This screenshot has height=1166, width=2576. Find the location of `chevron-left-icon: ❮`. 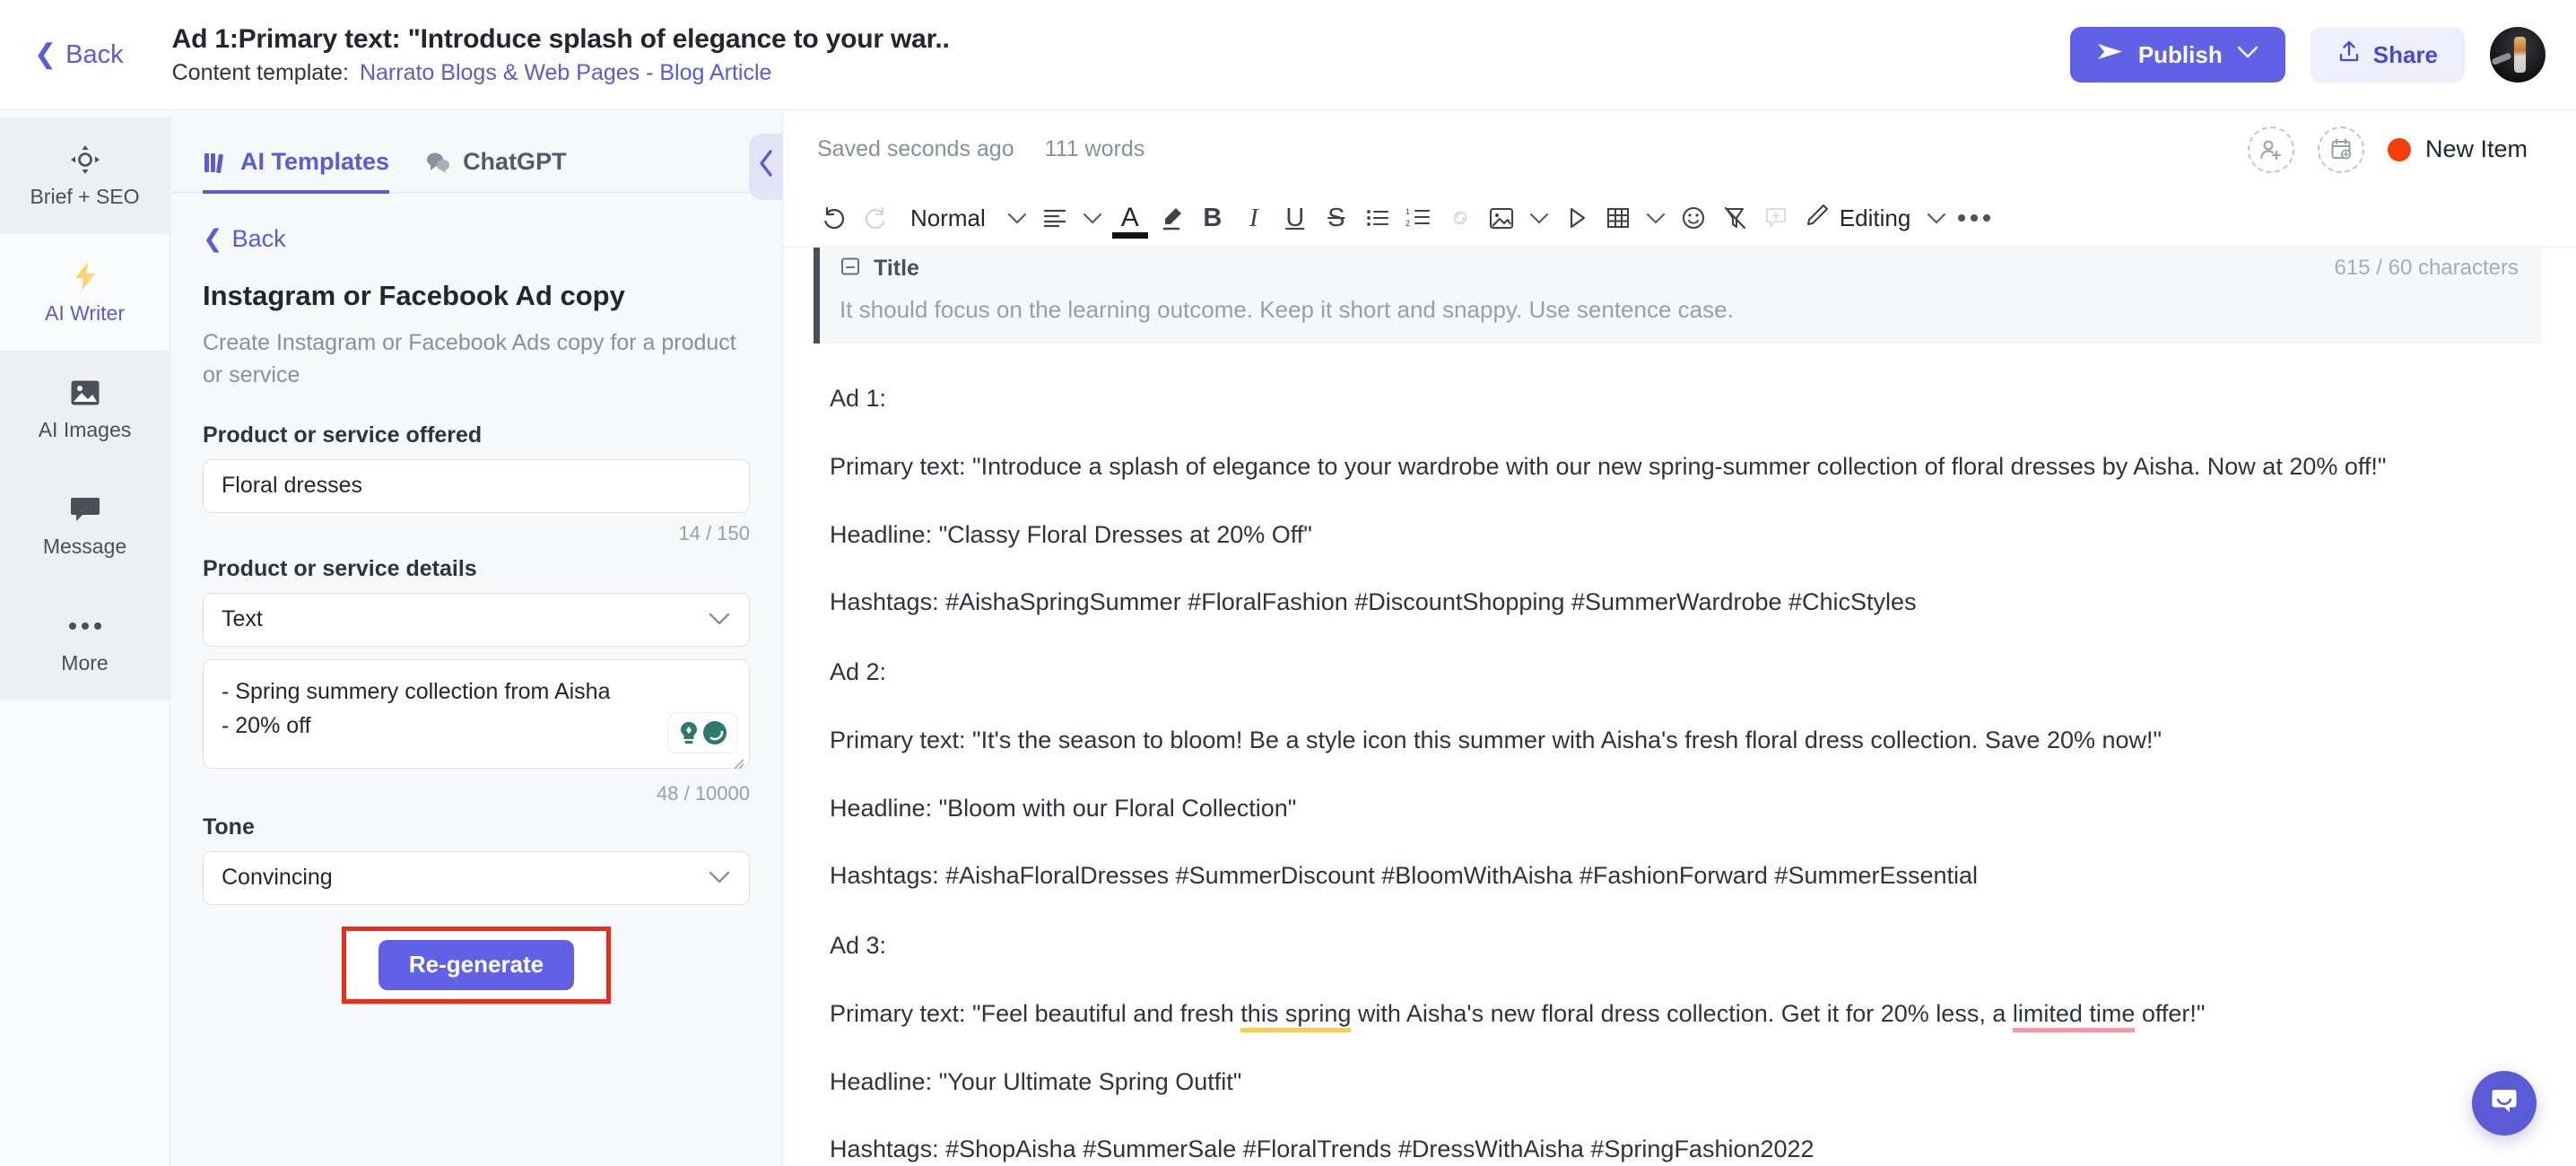

chevron-left-icon: ❮ is located at coordinates (45, 54).